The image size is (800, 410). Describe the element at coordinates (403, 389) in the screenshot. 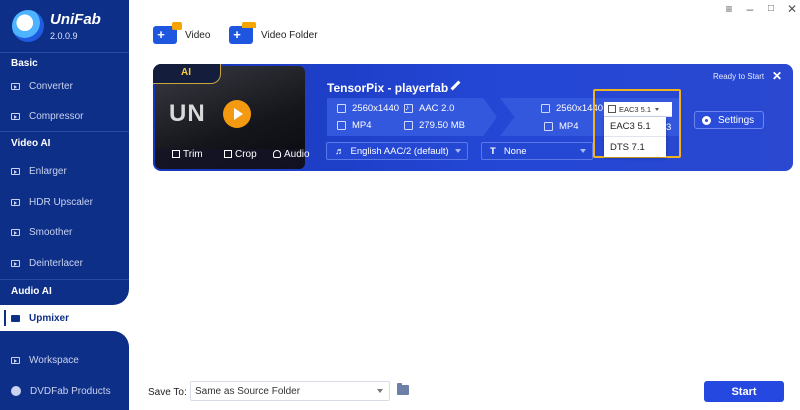

I see `browse-folder-icon` at that location.